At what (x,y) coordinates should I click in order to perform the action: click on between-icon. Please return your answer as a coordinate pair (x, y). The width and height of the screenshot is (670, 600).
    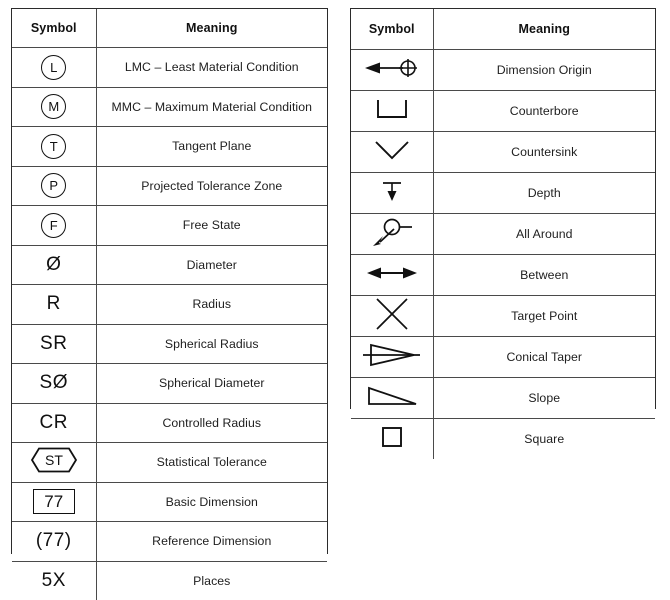
    Looking at the image, I should click on (392, 273).